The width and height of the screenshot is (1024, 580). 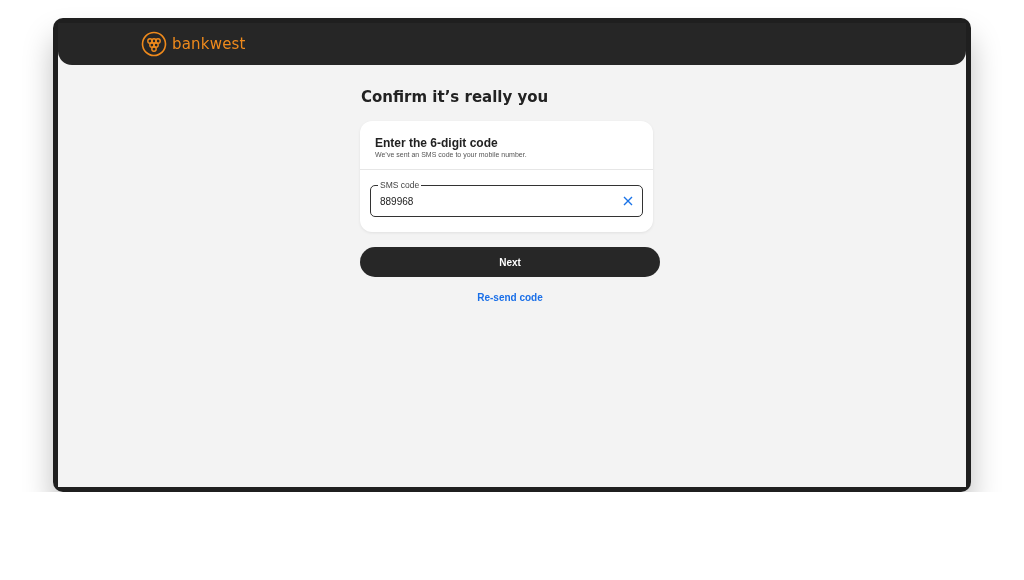 I want to click on field-label: SMS code, so click(x=400, y=185).